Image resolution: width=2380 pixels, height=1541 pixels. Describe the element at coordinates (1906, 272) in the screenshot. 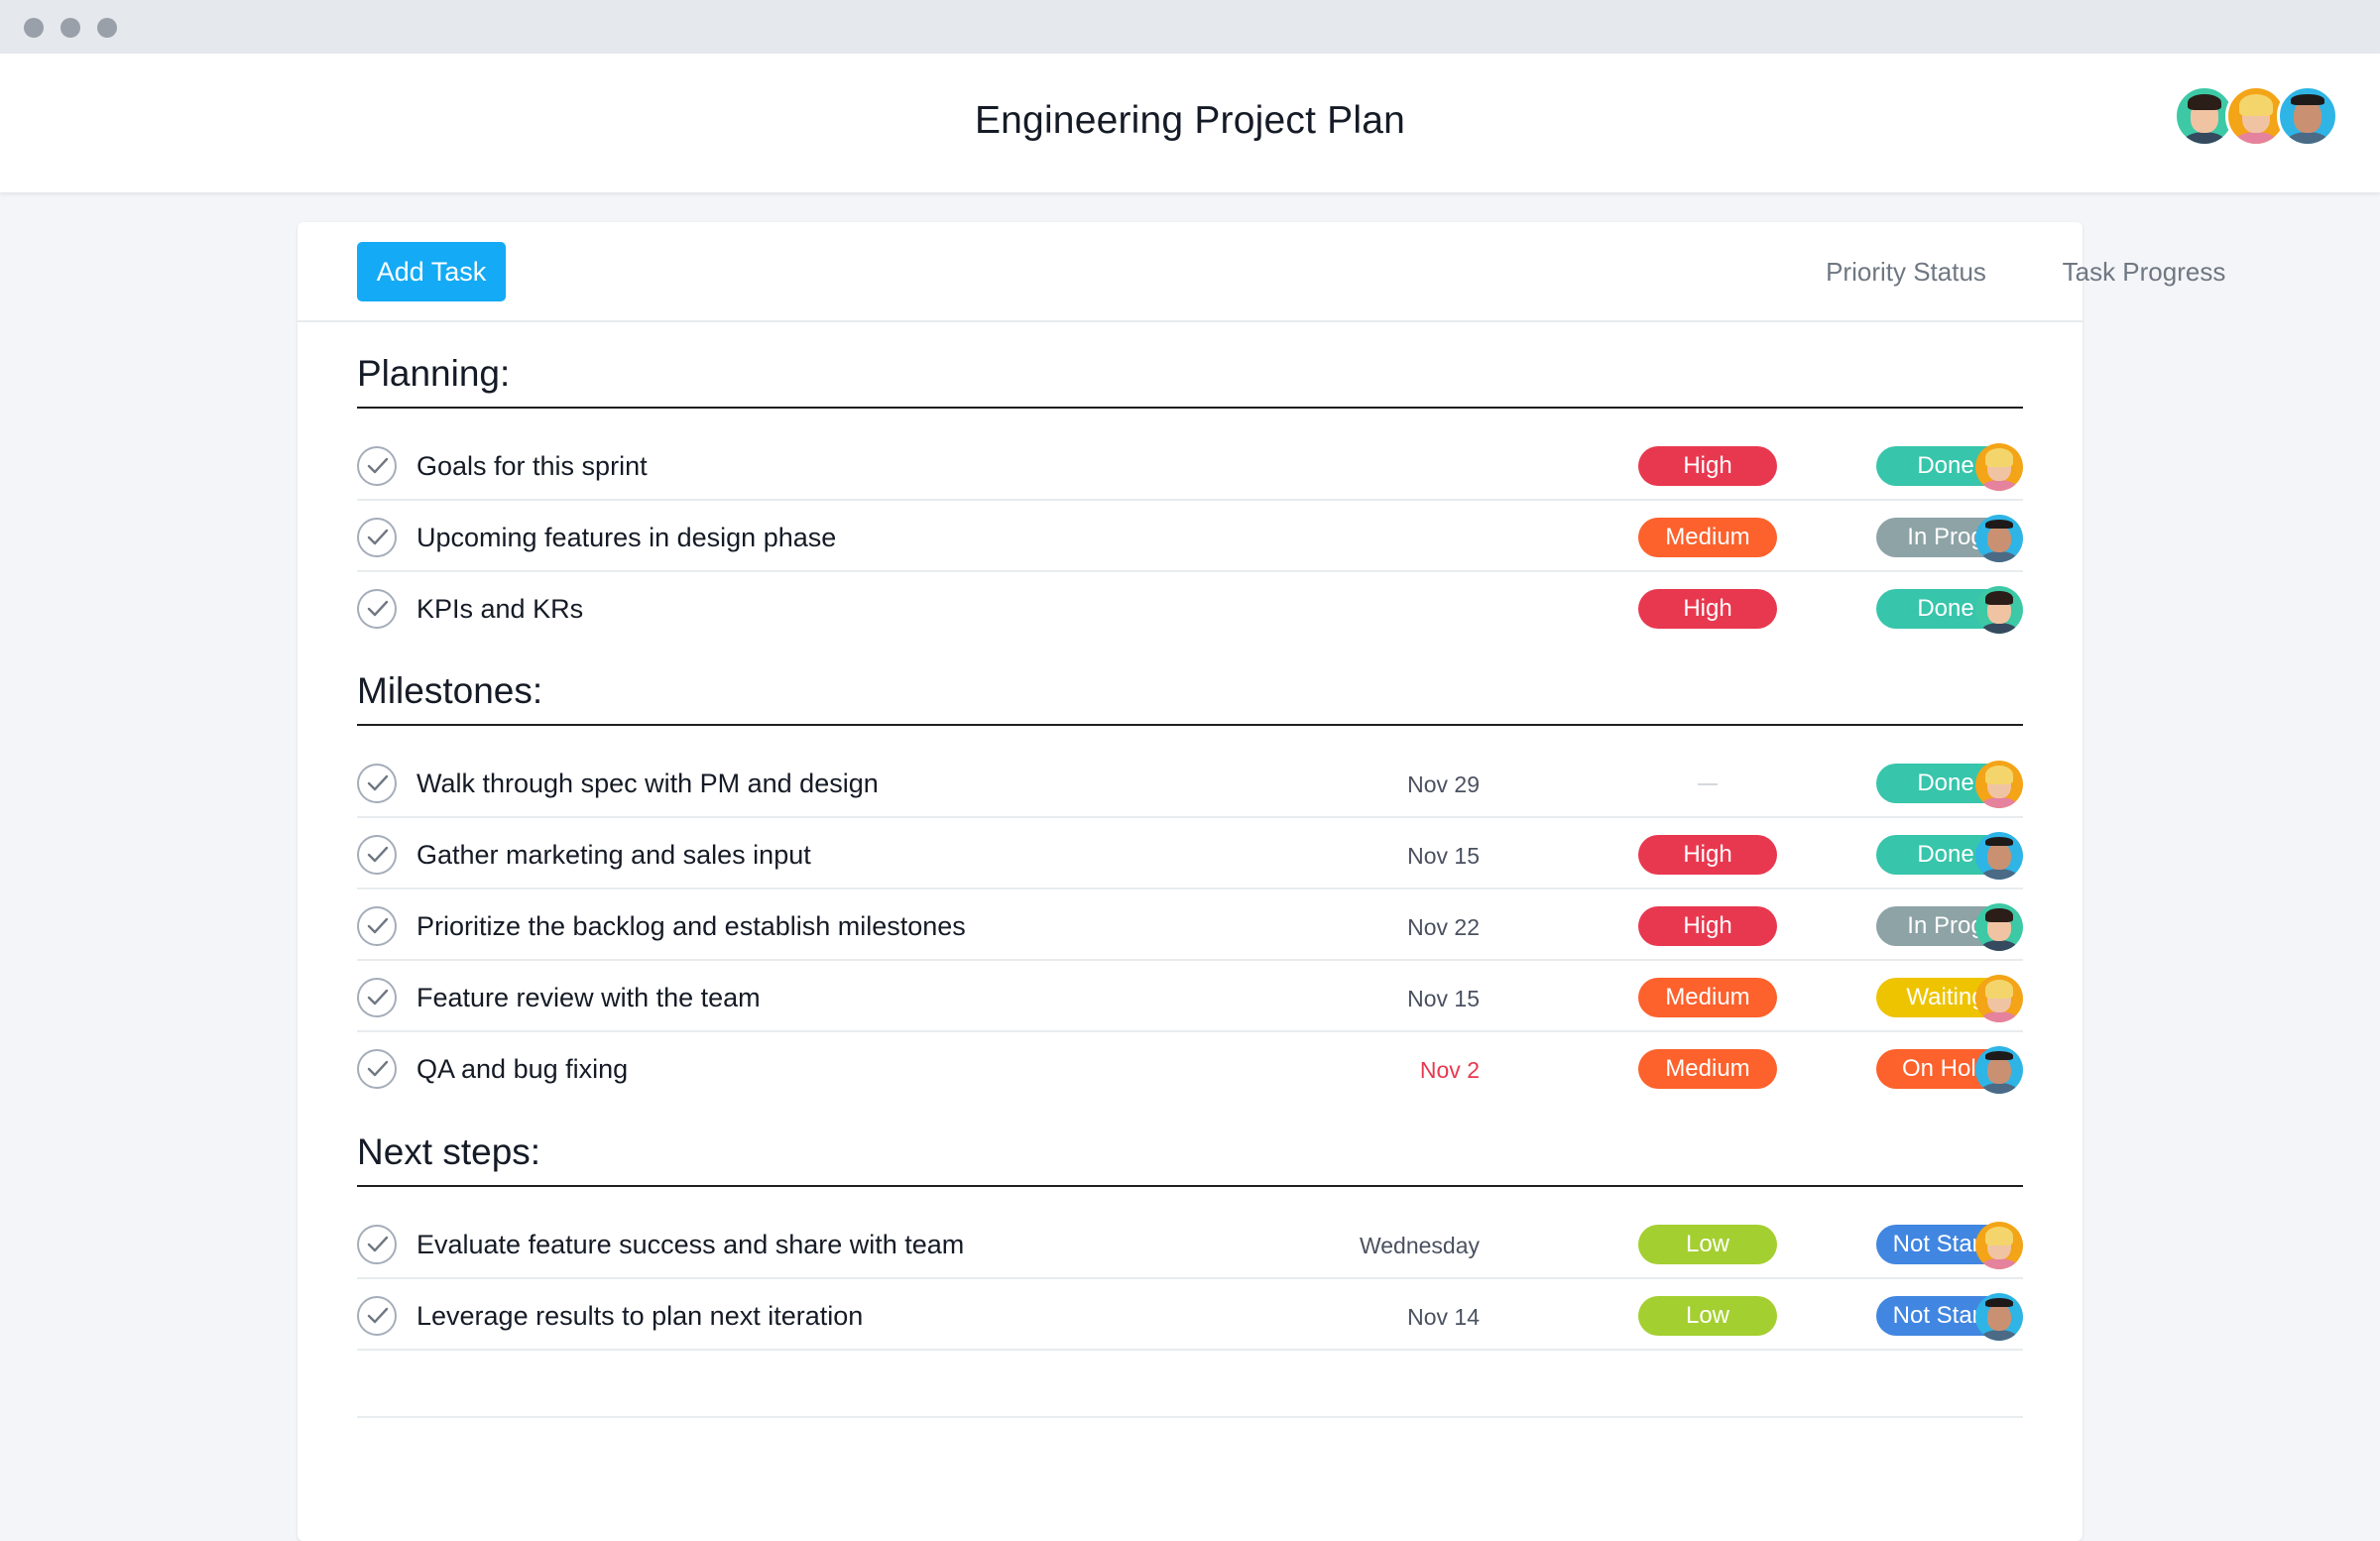

I see `priority-status-column-header: Priority Status` at that location.